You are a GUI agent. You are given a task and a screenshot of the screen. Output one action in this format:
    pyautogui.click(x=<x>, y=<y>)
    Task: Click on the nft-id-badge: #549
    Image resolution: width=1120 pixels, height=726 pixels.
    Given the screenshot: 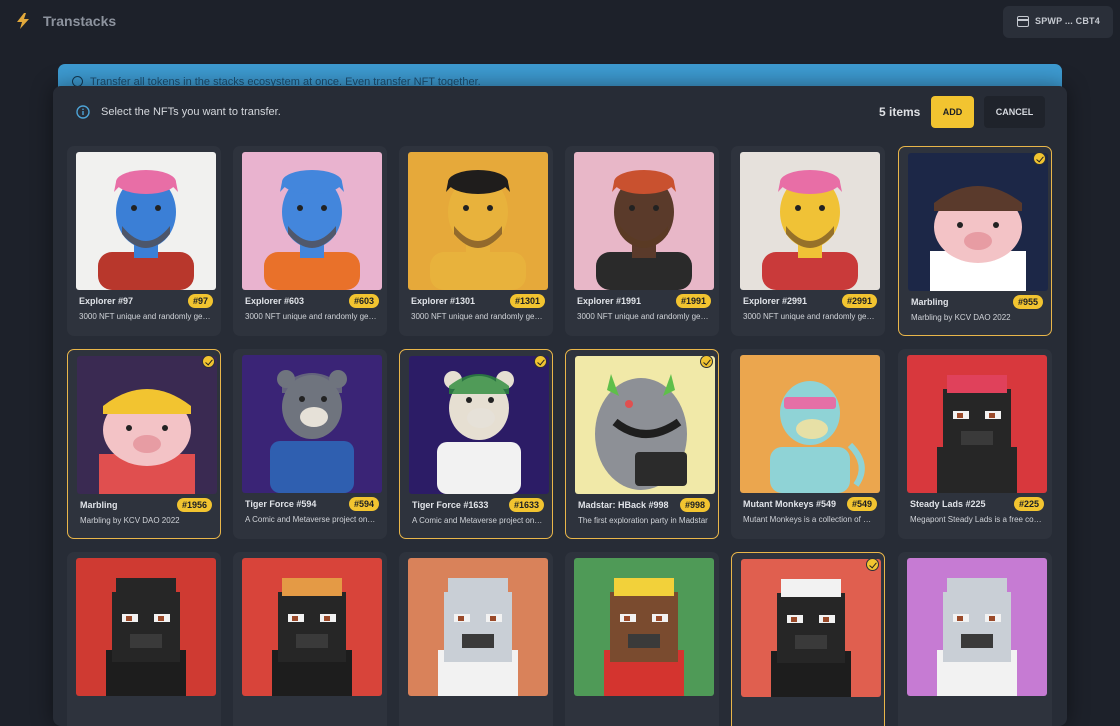 What is the action you would take?
    pyautogui.click(x=861, y=504)
    